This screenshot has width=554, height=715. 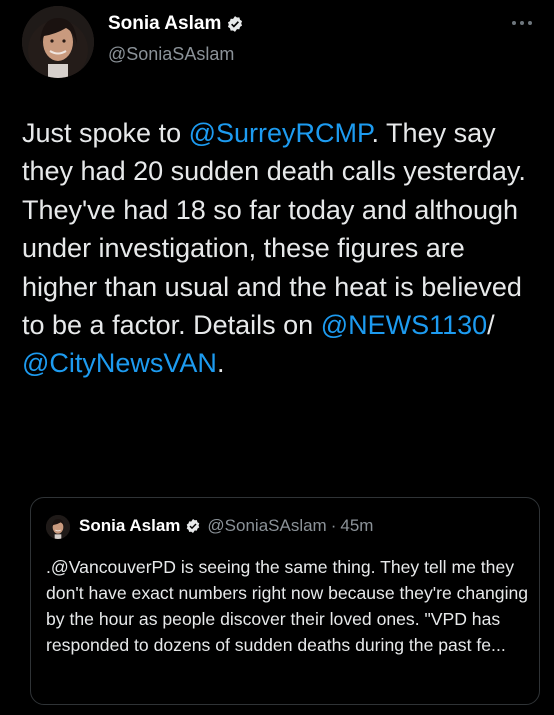 What do you see at coordinates (356, 526) in the screenshot?
I see `quoted-tweet-timestamp: 45m` at bounding box center [356, 526].